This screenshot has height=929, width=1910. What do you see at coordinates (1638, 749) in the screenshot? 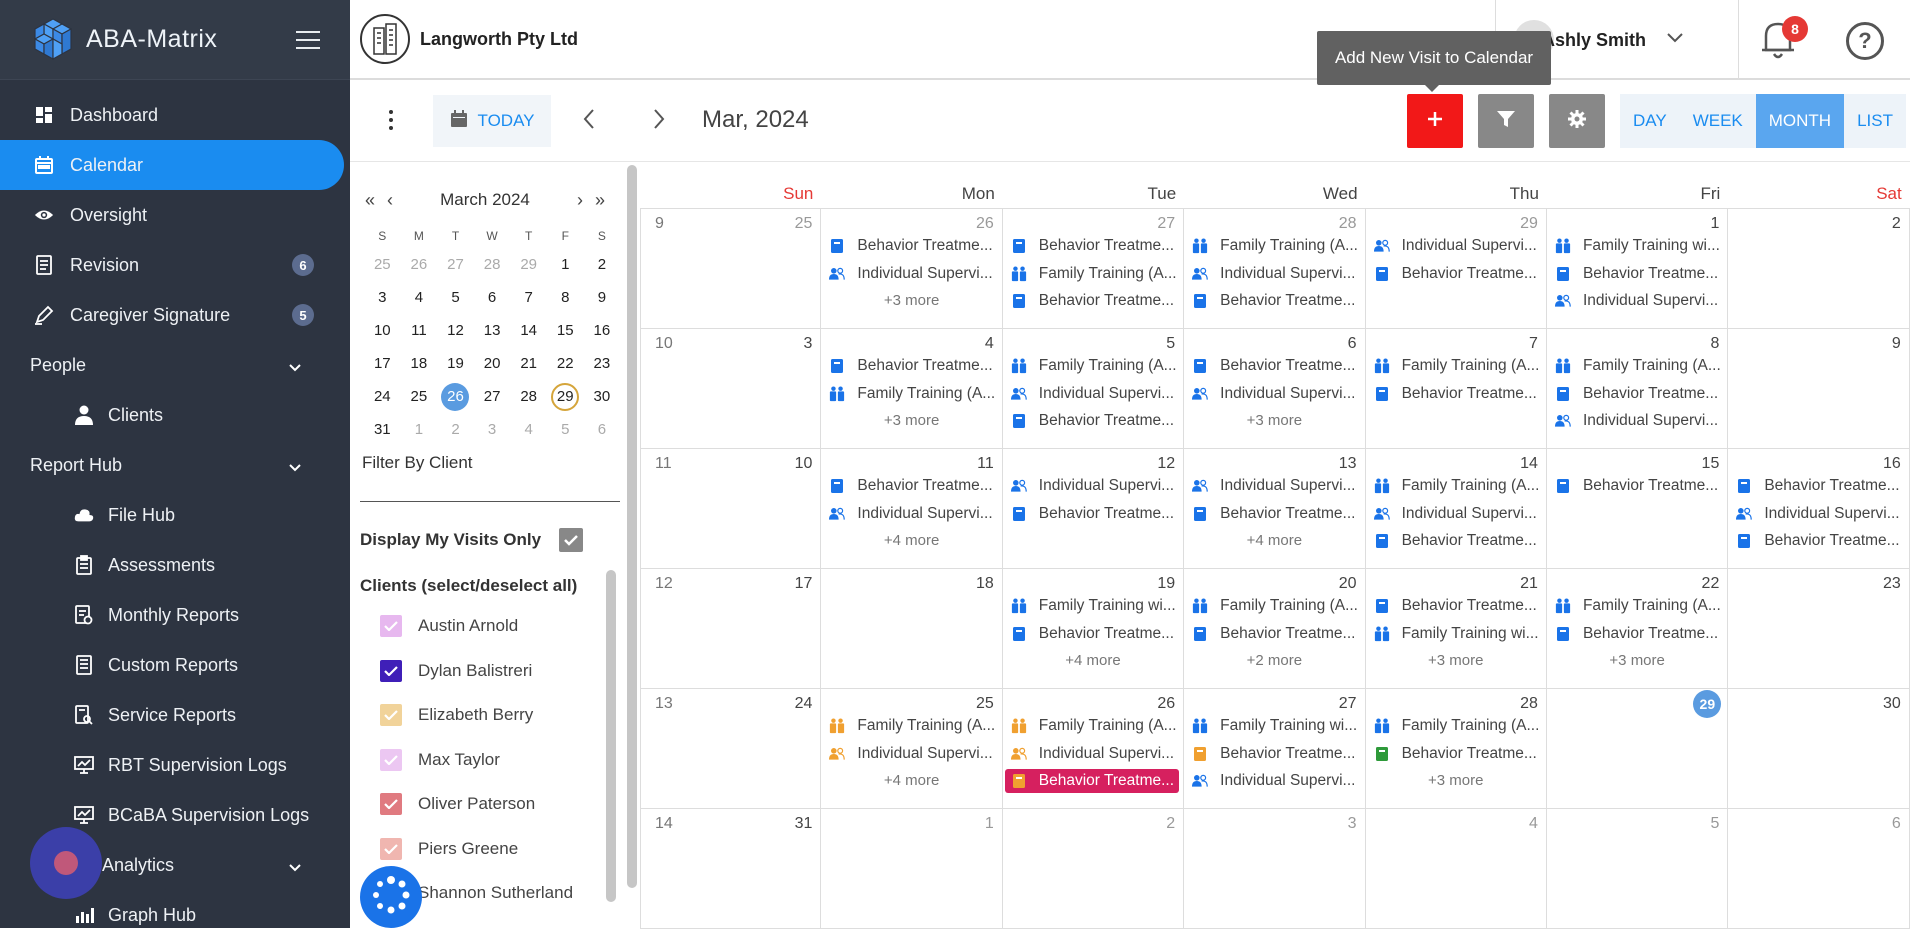
I see `calendar-day-cell: 29` at bounding box center [1638, 749].